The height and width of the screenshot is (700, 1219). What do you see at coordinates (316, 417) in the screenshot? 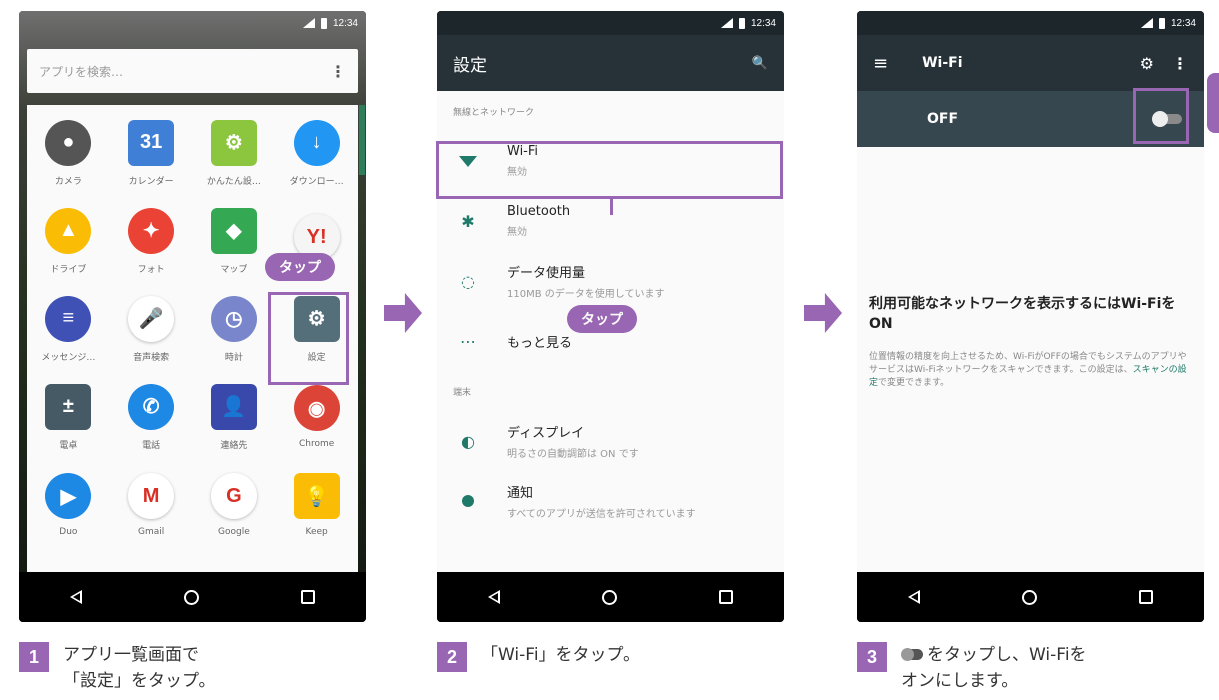
I see `app-chrome: ◉ Chrome` at bounding box center [316, 417].